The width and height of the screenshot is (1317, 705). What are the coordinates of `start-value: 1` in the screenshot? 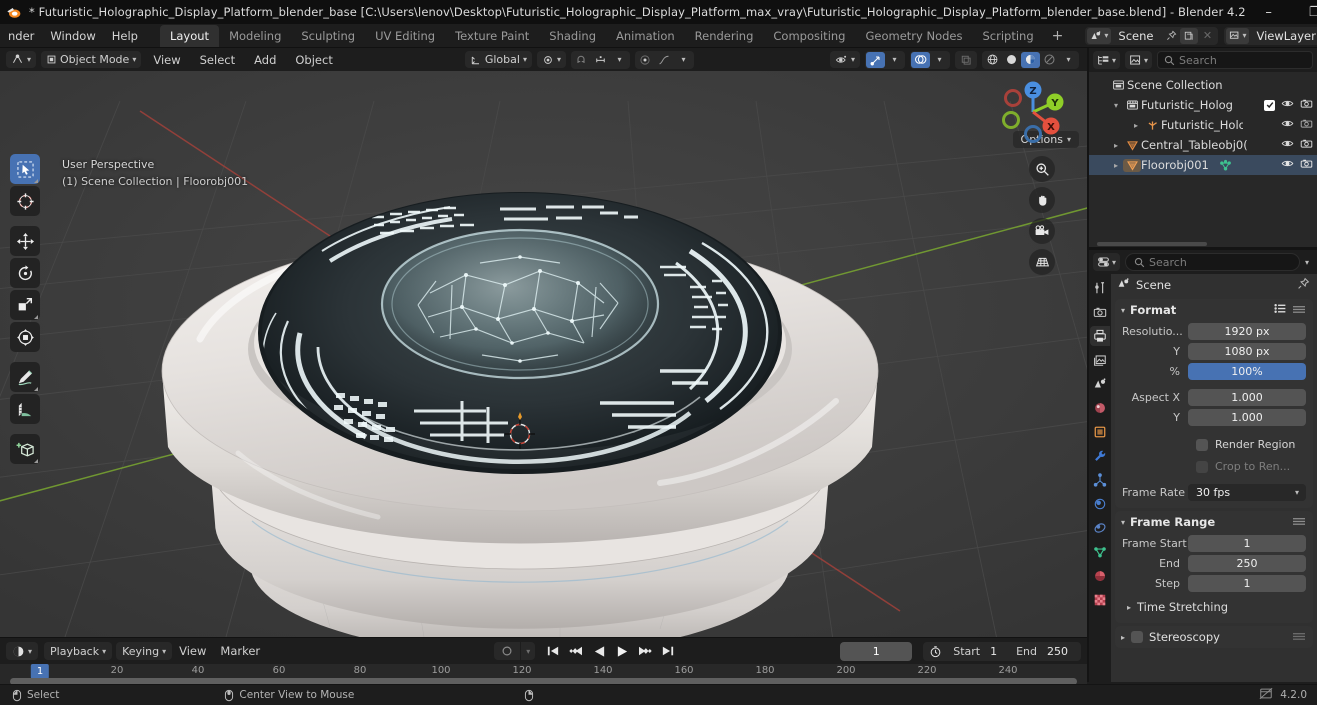 It's located at (995, 651).